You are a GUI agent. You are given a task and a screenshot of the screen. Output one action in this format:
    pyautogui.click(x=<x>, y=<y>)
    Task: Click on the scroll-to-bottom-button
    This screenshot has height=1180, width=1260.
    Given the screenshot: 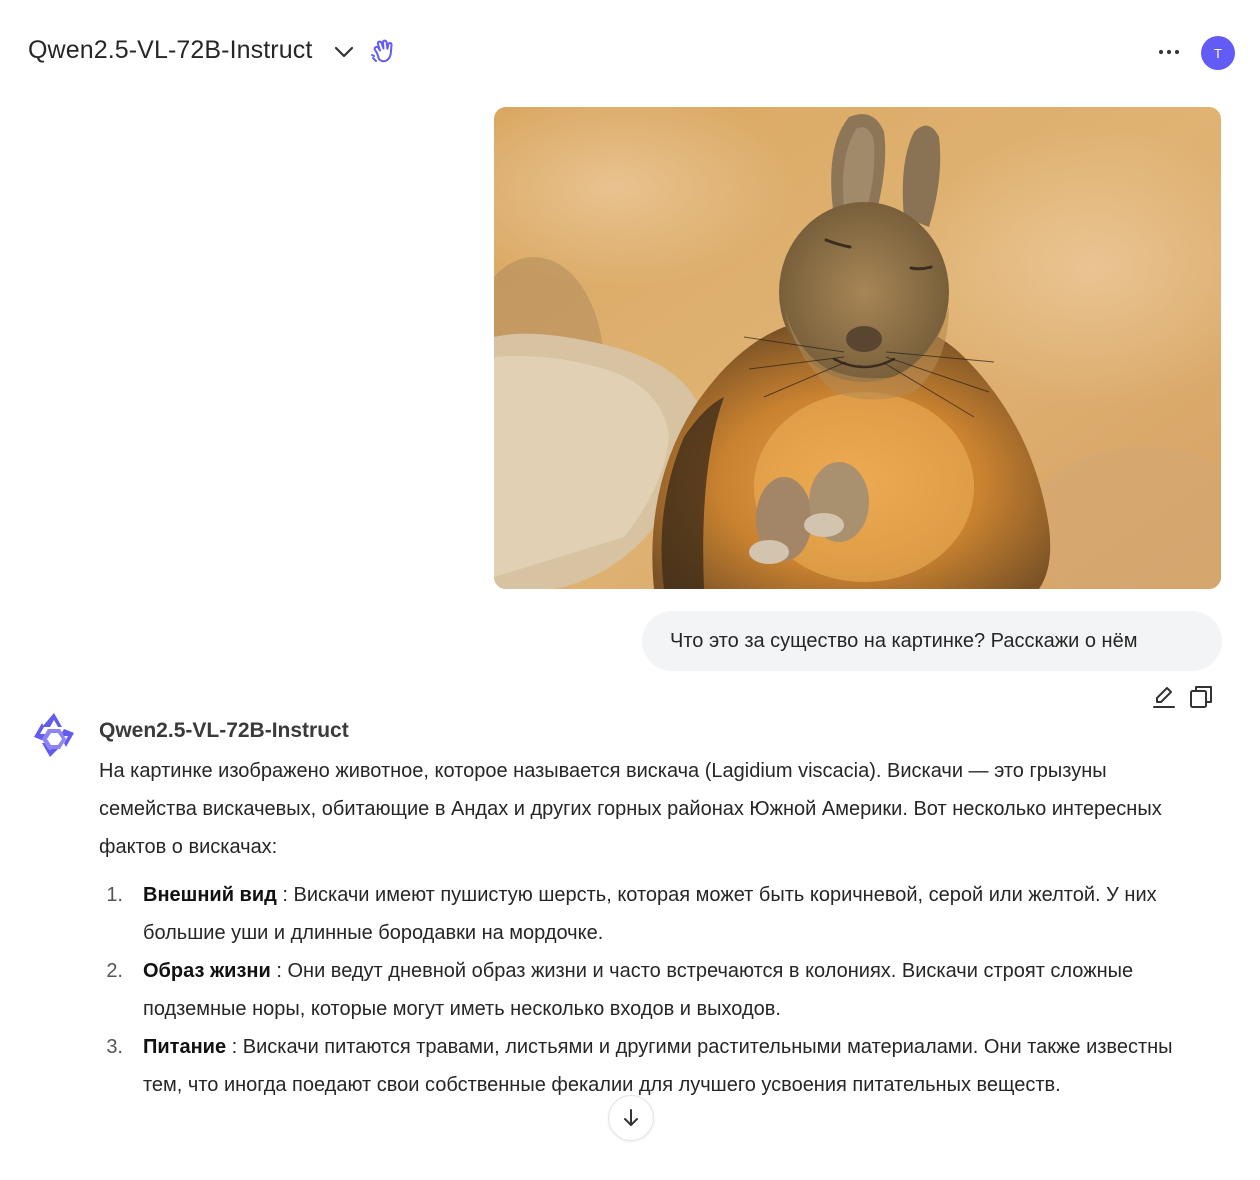 What is the action you would take?
    pyautogui.click(x=631, y=1118)
    